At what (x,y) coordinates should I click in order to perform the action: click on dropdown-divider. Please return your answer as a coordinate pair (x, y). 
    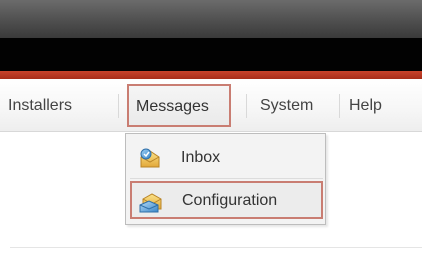
    Looking at the image, I should click on (226, 178).